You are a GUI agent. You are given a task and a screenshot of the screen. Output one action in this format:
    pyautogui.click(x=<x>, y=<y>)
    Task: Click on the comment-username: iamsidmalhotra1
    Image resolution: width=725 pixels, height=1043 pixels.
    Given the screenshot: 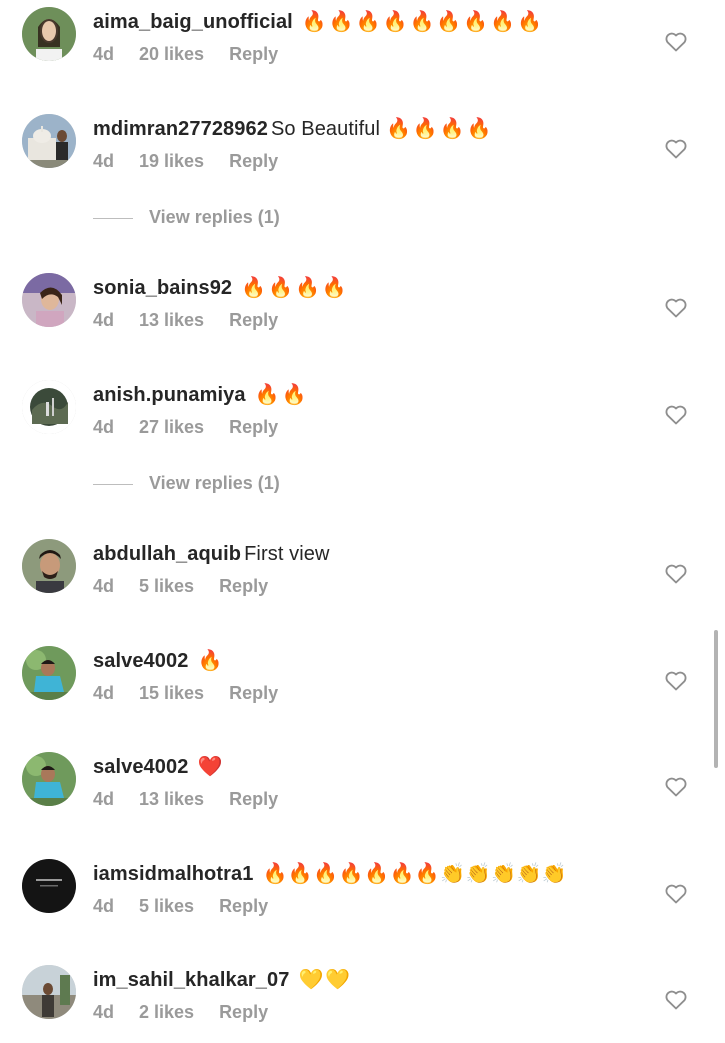 What is the action you would take?
    pyautogui.click(x=173, y=874)
    